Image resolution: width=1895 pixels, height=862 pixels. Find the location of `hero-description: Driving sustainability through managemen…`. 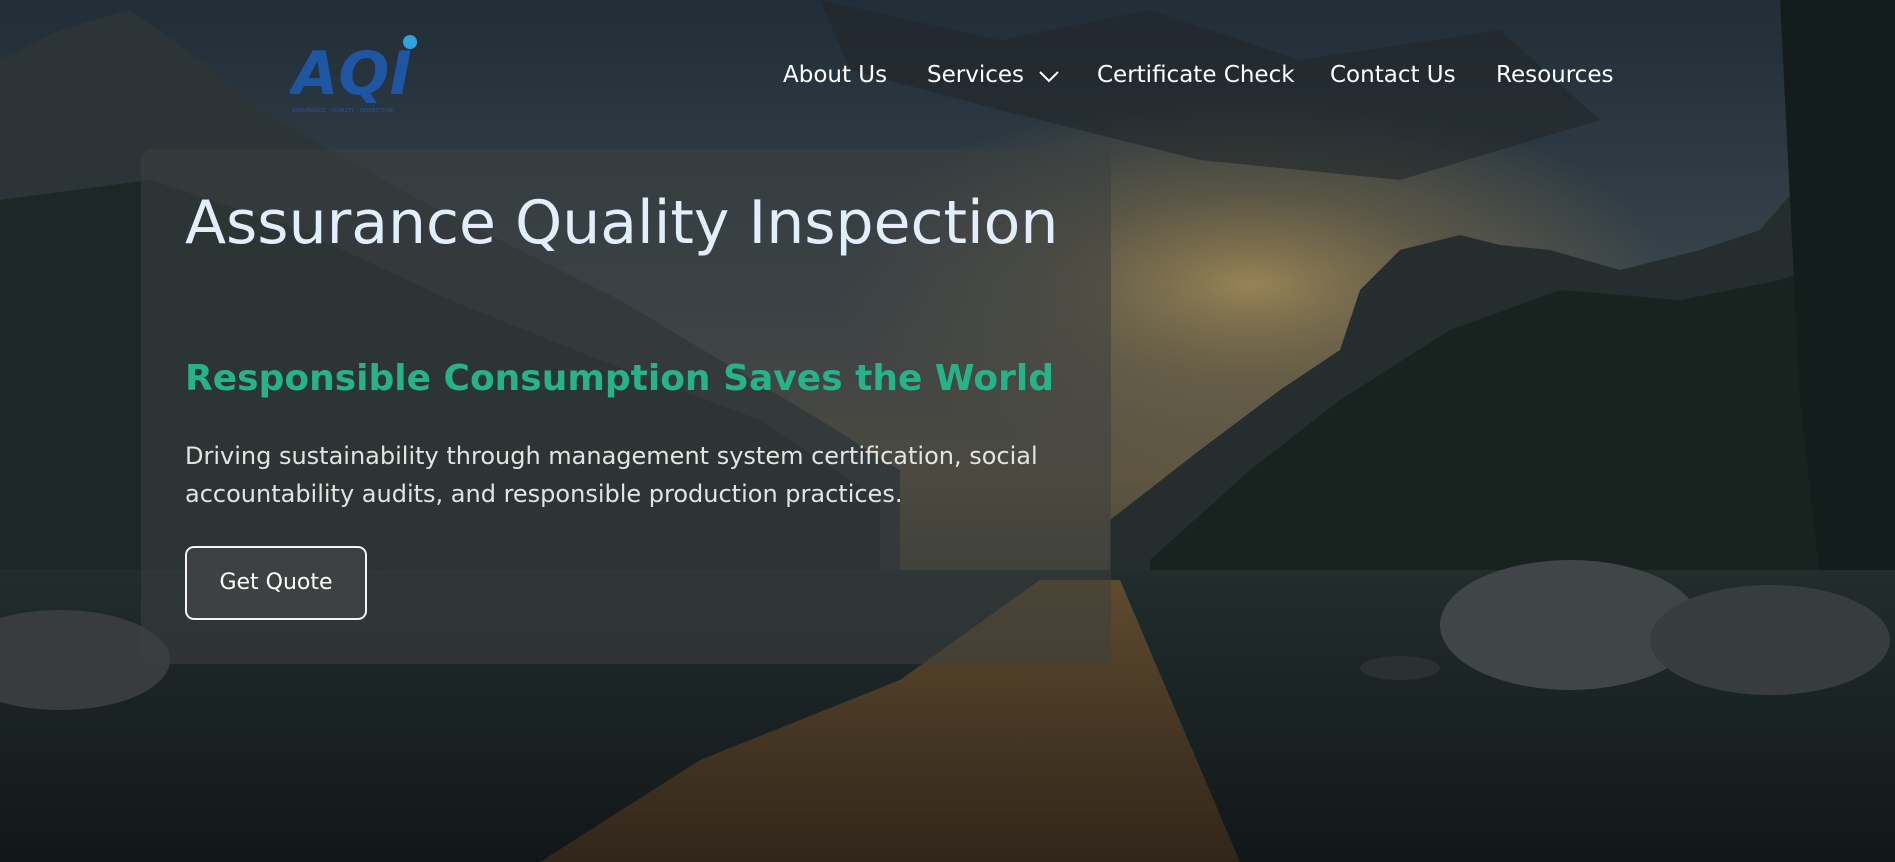

hero-description: Driving sustainability through managemen… is located at coordinates (611, 475).